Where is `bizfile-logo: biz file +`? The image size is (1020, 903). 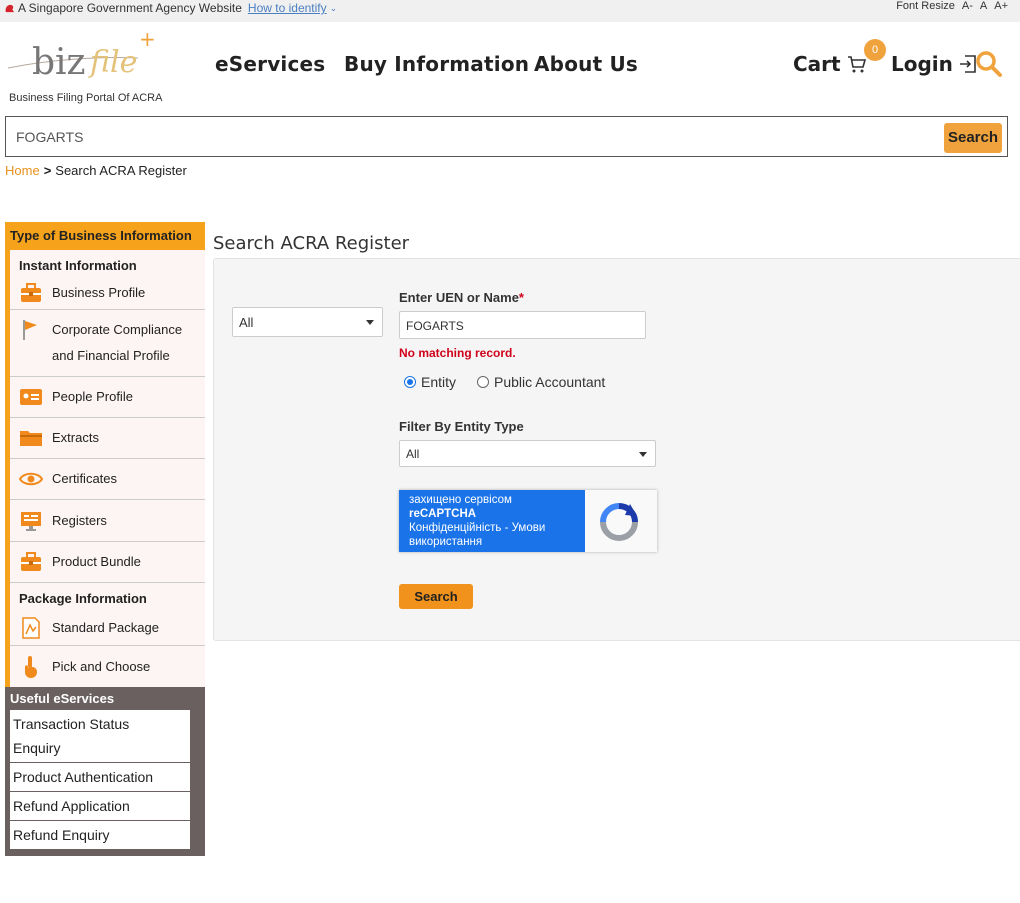 bizfile-logo: biz file + is located at coordinates (82, 55).